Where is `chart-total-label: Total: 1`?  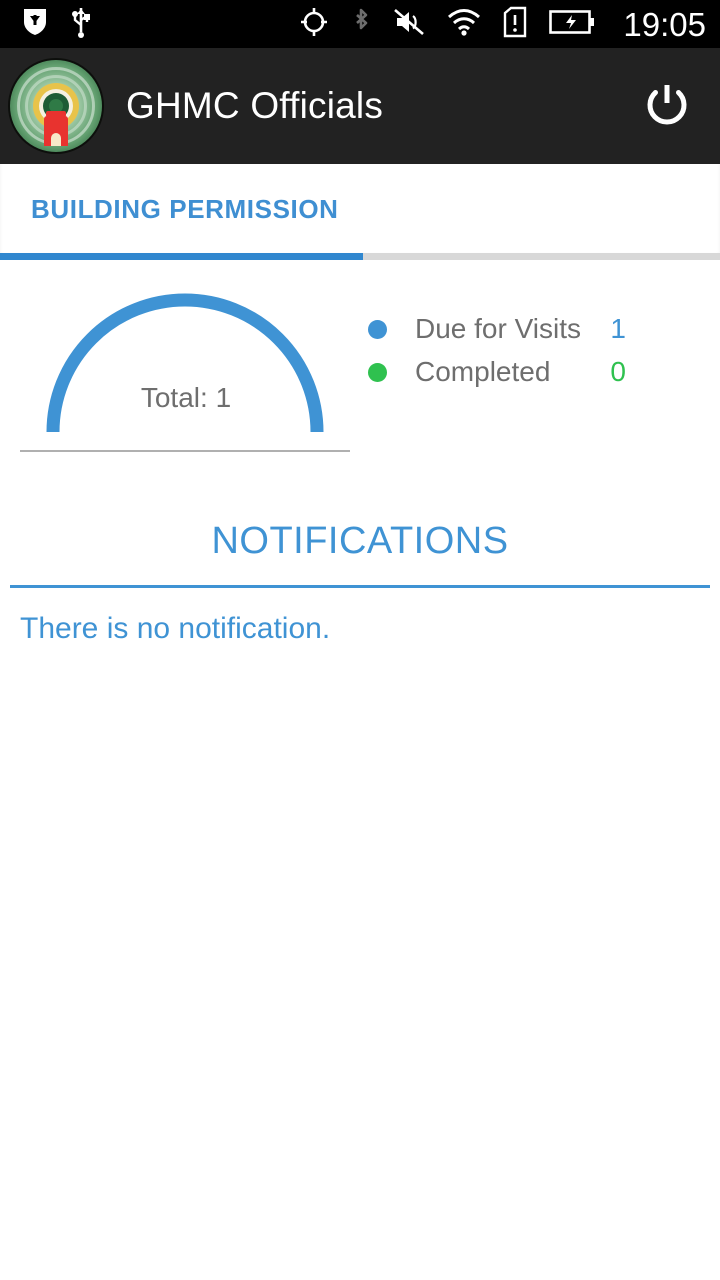 chart-total-label: Total: 1 is located at coordinates (186, 397).